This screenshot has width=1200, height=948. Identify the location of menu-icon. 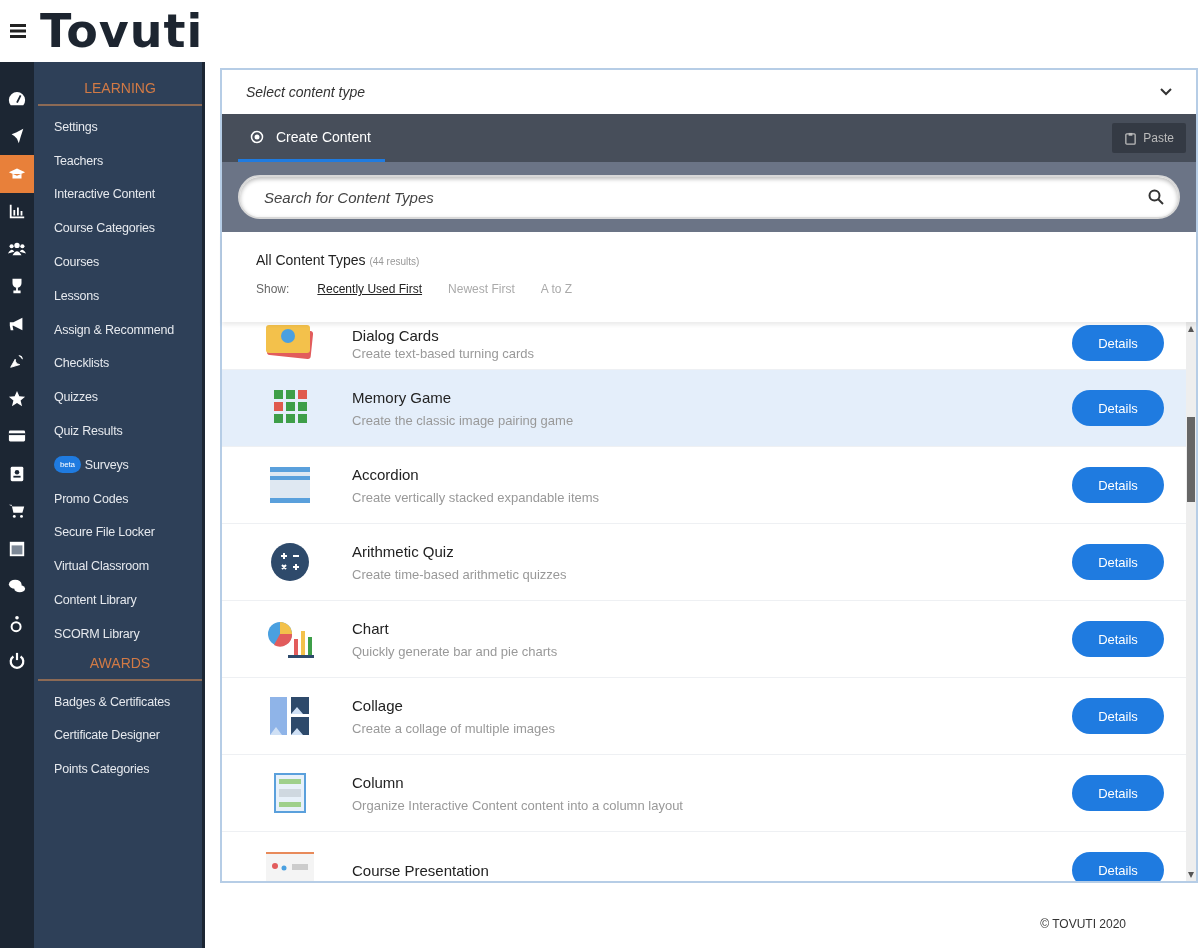
(18, 31).